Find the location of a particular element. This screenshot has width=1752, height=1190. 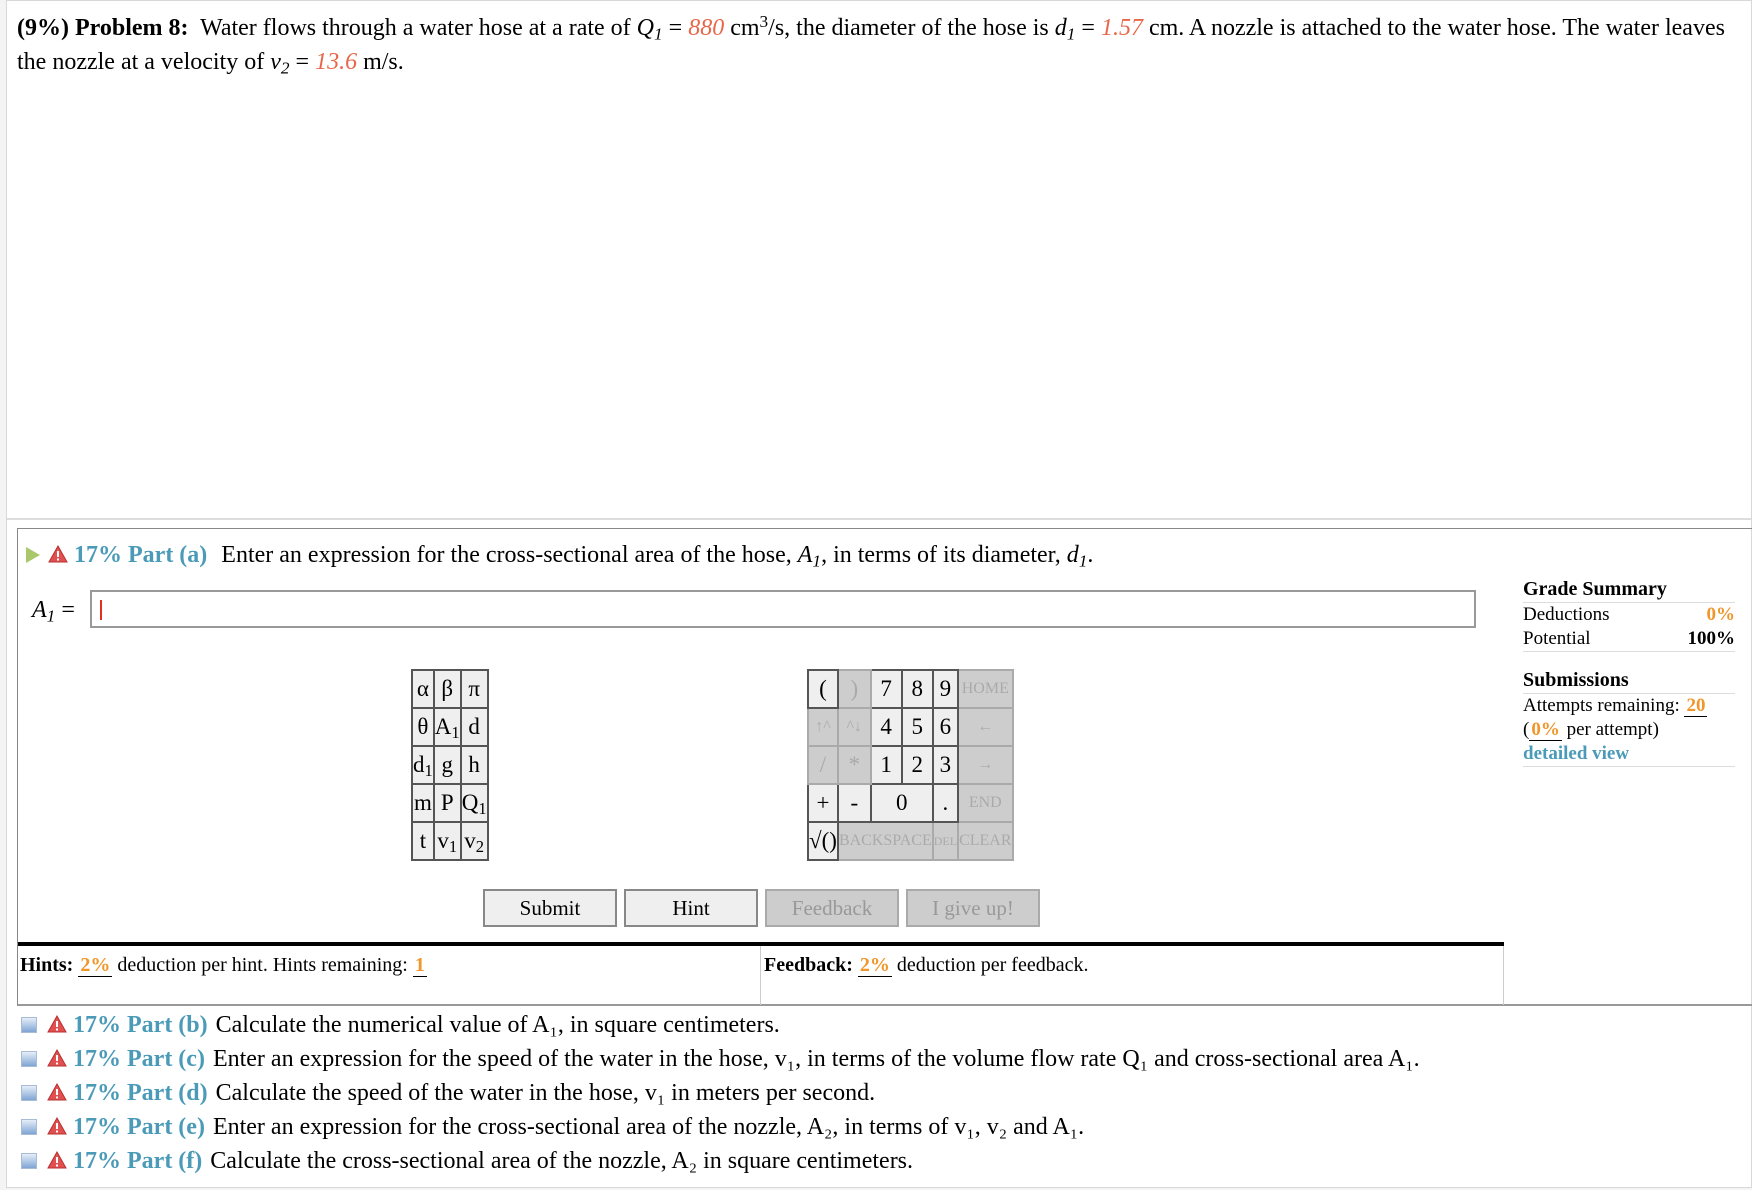

period: . is located at coordinates (1090, 555).